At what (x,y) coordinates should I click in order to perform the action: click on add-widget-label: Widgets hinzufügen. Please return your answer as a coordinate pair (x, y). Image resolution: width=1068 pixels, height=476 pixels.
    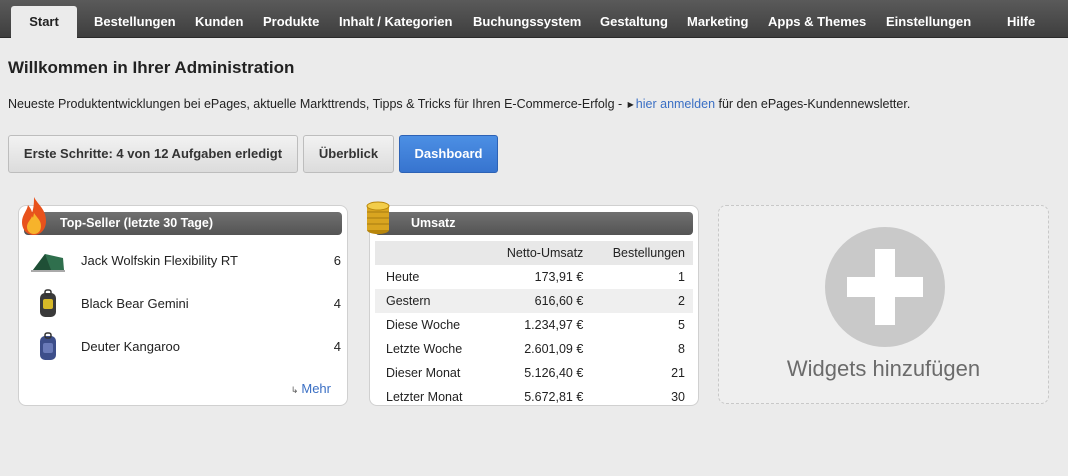
    Looking at the image, I should click on (883, 369).